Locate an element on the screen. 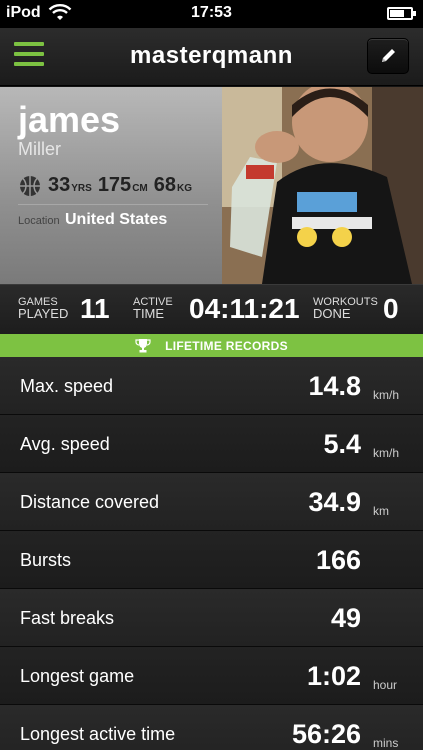 The height and width of the screenshot is (750, 423). clock: 17:53 is located at coordinates (211, 12).